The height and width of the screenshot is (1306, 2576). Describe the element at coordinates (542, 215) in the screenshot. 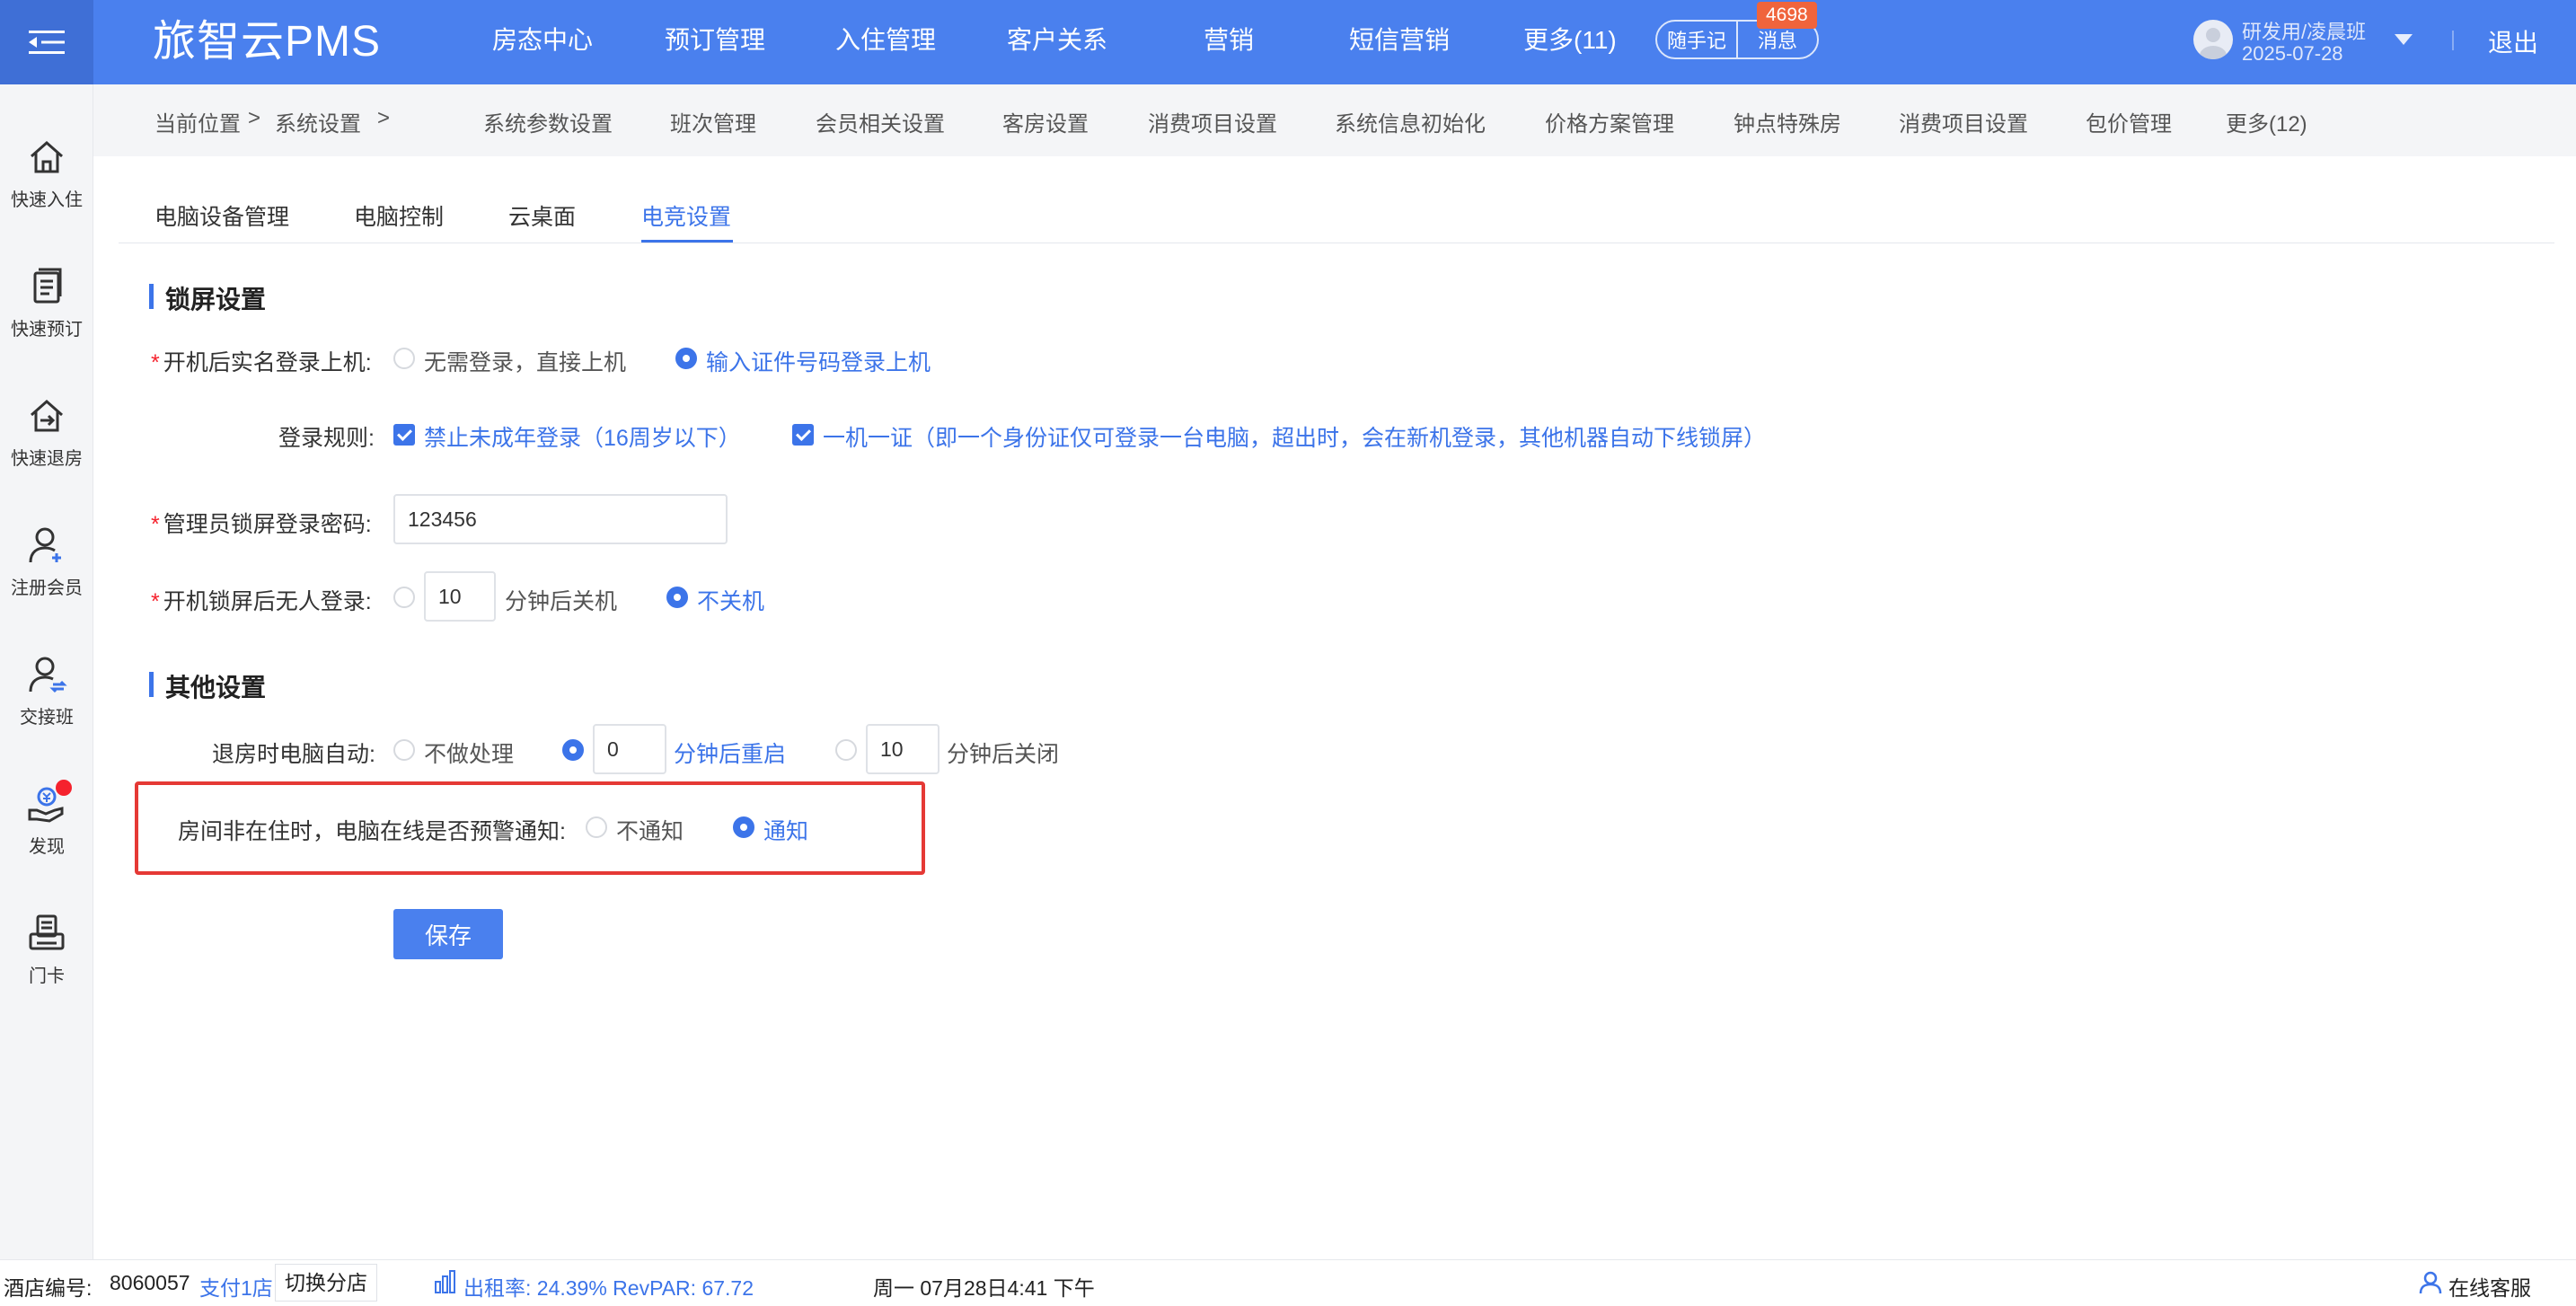

I see `tab-cloud-desktop: 云桌面` at that location.